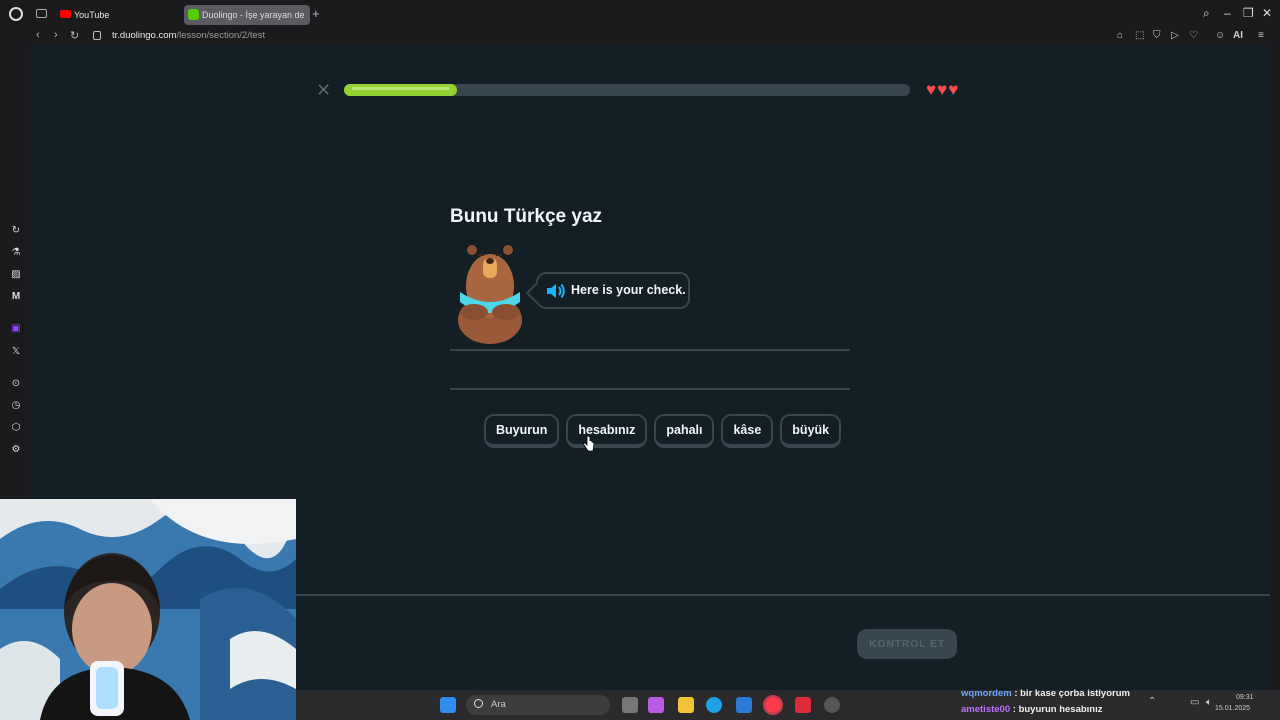 This screenshot has height=720, width=1280. I want to click on sidebar-refresh-icon: ↻, so click(16, 231).